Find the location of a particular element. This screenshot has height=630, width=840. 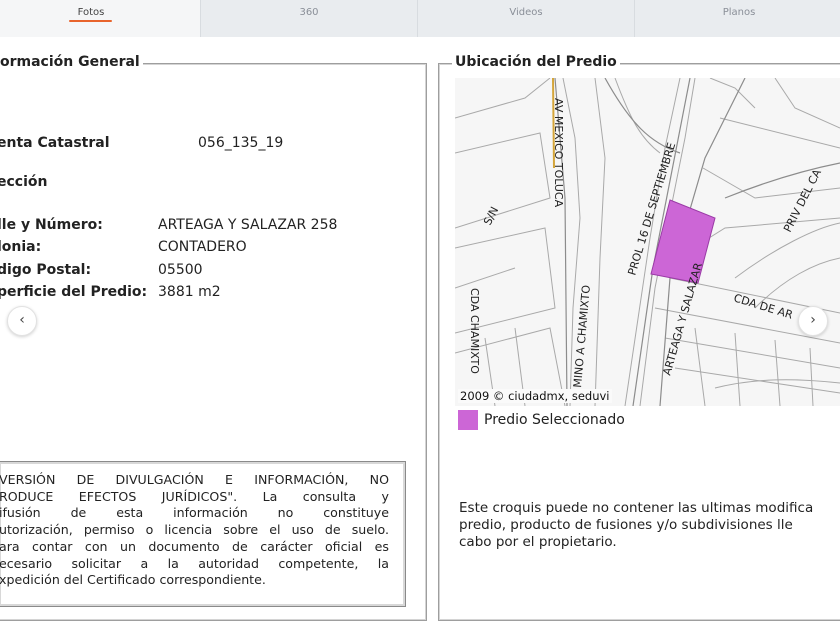

direccion-heading: ección is located at coordinates (24, 182).